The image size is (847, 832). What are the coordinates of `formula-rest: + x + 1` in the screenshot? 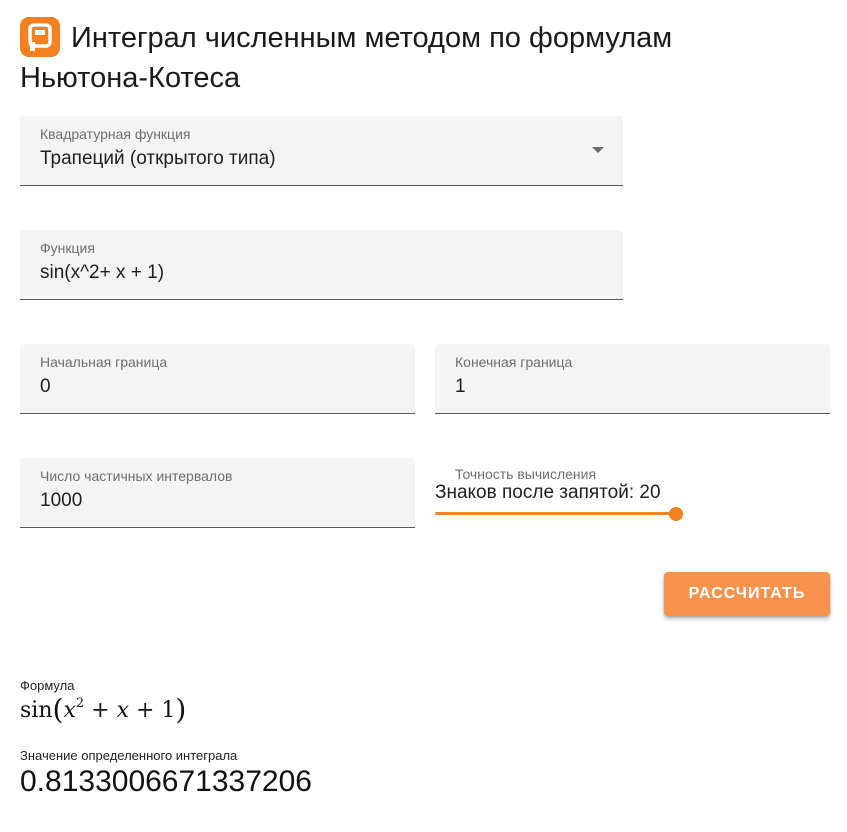 It's located at (133, 710).